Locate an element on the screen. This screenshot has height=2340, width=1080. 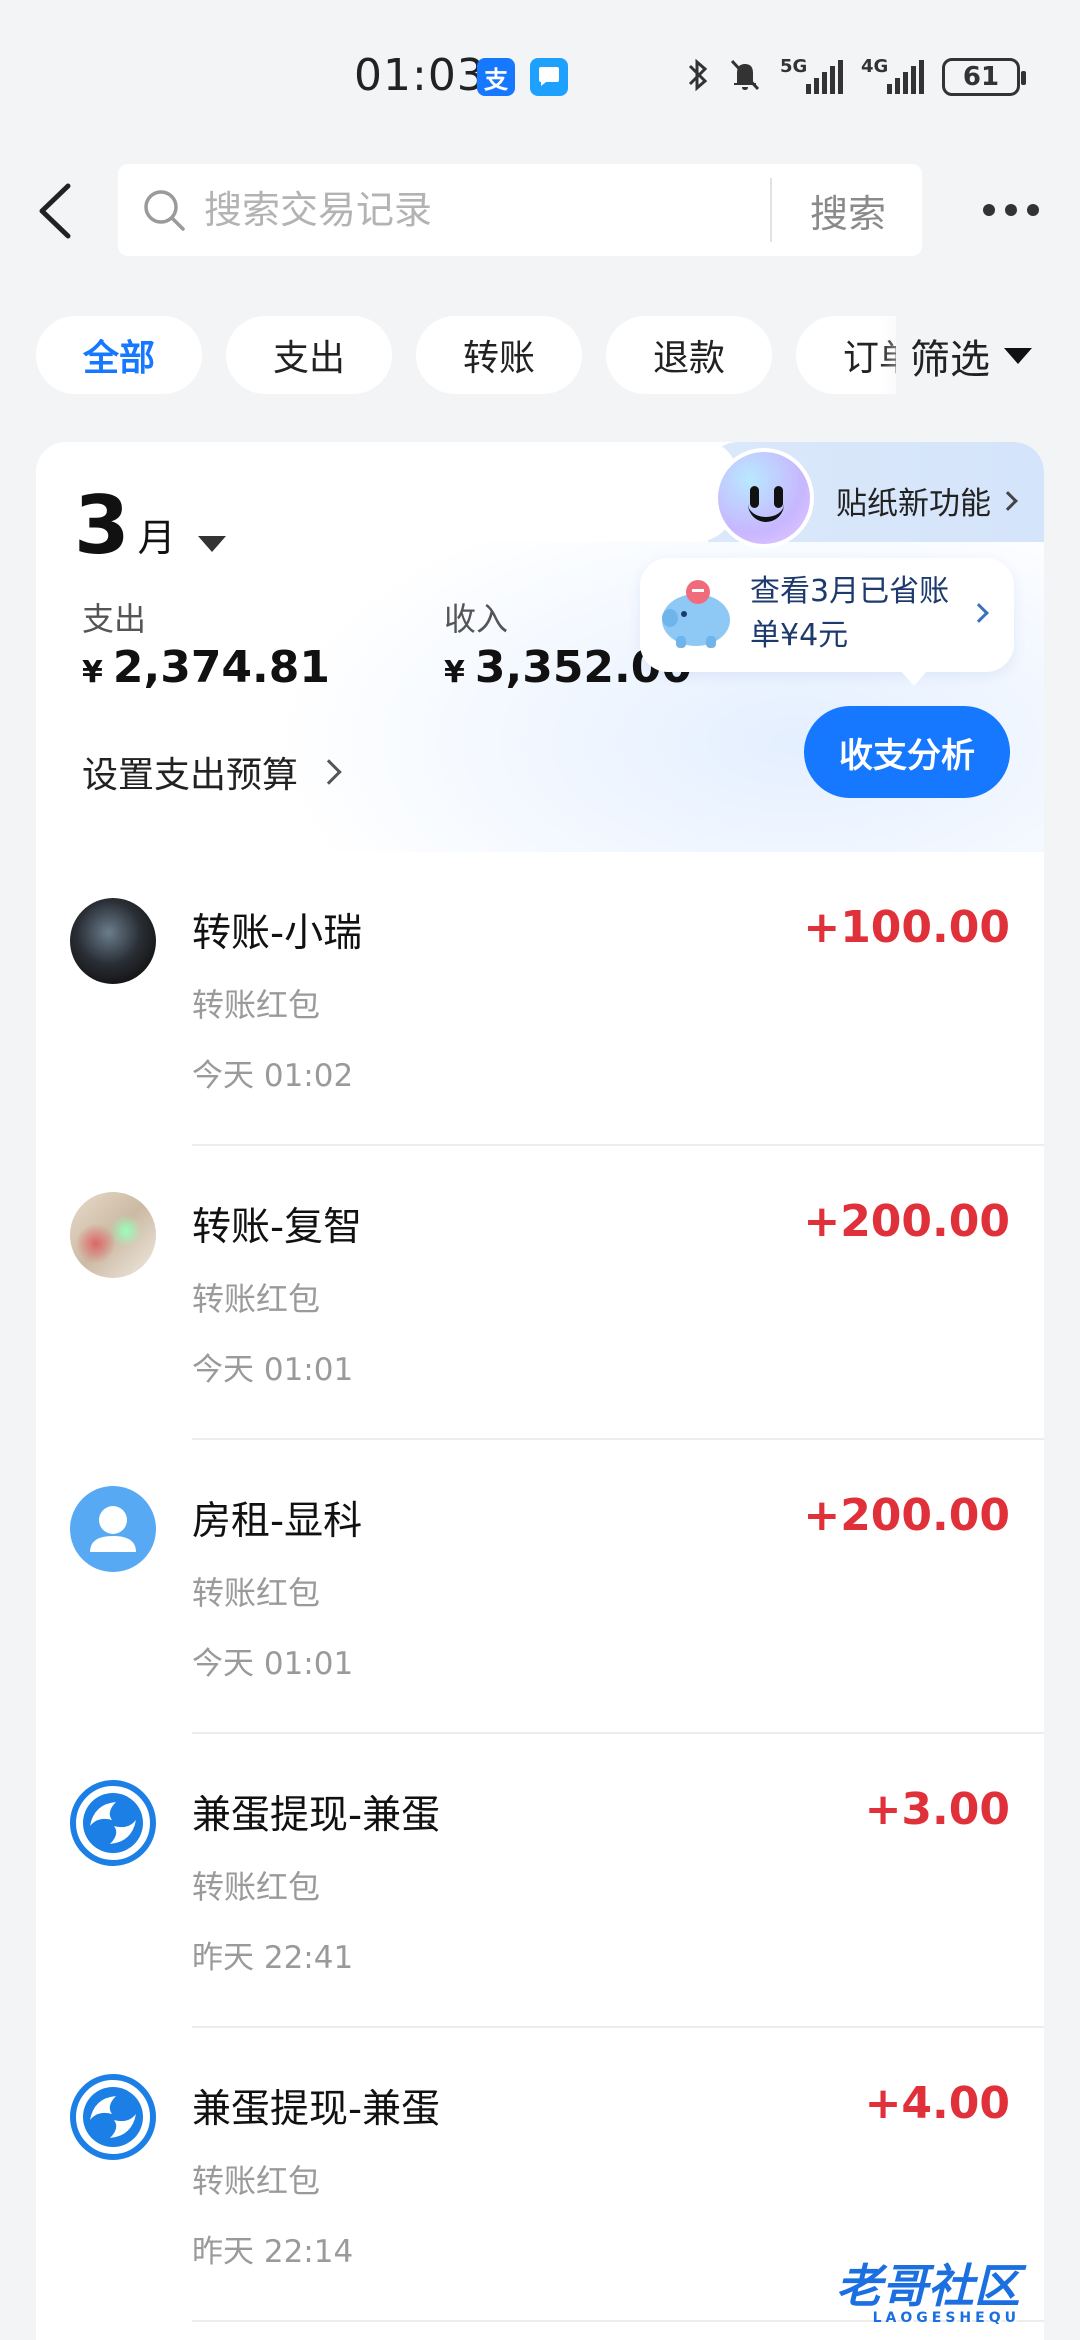
savings-text: 查看3月已省账单¥4元 is located at coordinates (850, 613).